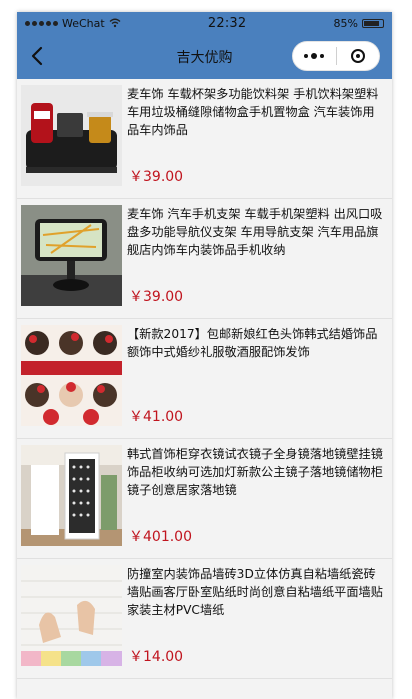 The width and height of the screenshot is (412, 699). What do you see at coordinates (160, 537) in the screenshot?
I see `product-price: ￥401.00` at bounding box center [160, 537].